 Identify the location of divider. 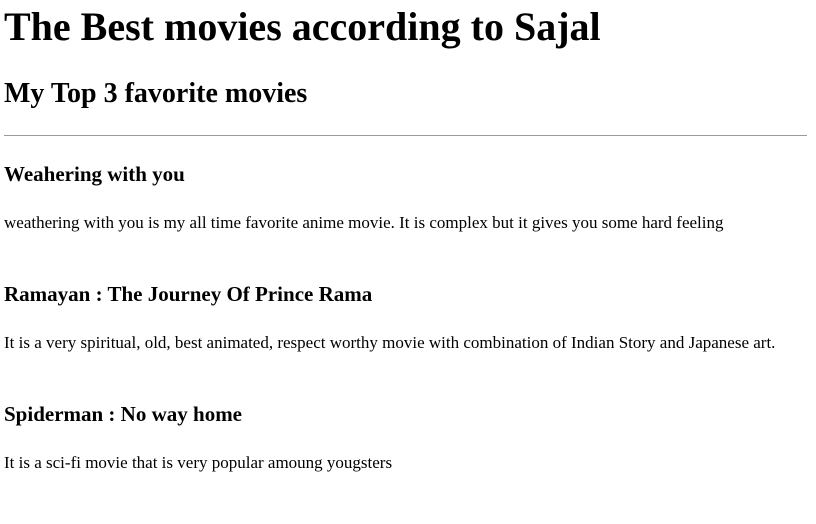
(405, 135).